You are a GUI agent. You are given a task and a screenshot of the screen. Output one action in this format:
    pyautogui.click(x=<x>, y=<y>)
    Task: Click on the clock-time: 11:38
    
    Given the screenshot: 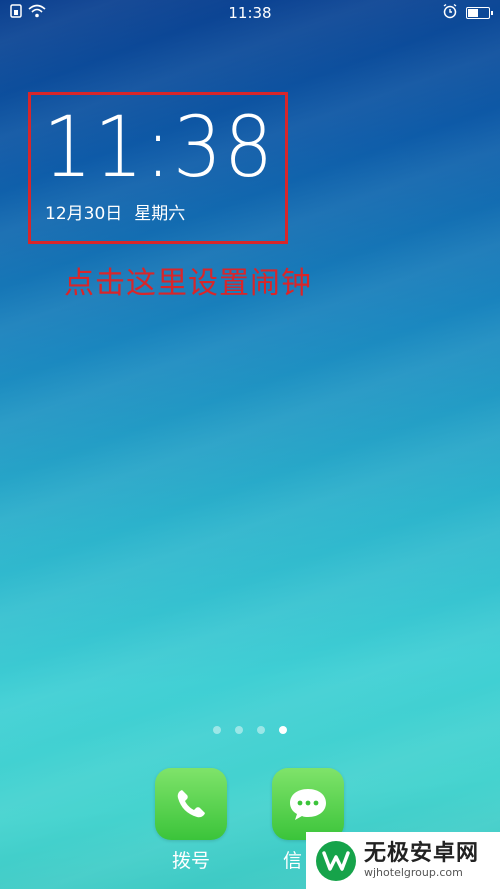 What is the action you would take?
    pyautogui.click(x=159, y=147)
    